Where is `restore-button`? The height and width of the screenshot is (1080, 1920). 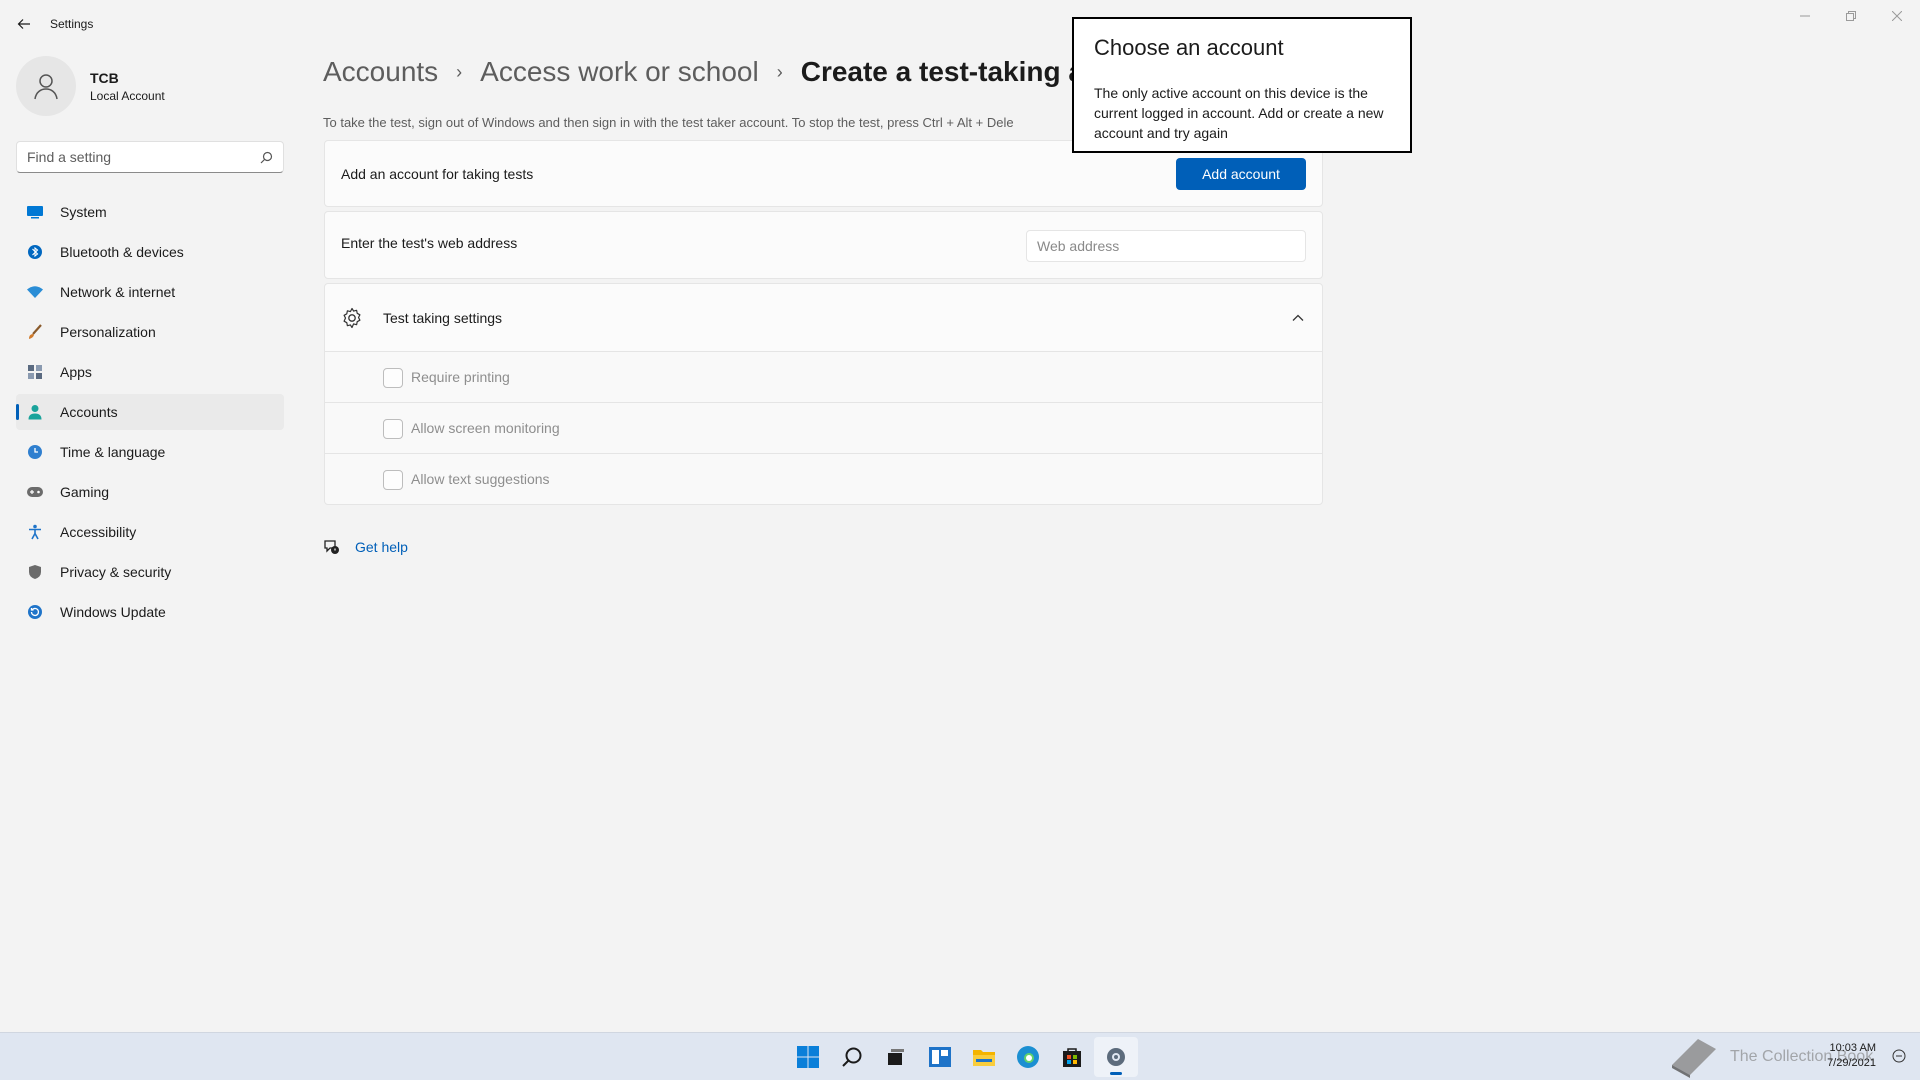 restore-button is located at coordinates (1851, 16).